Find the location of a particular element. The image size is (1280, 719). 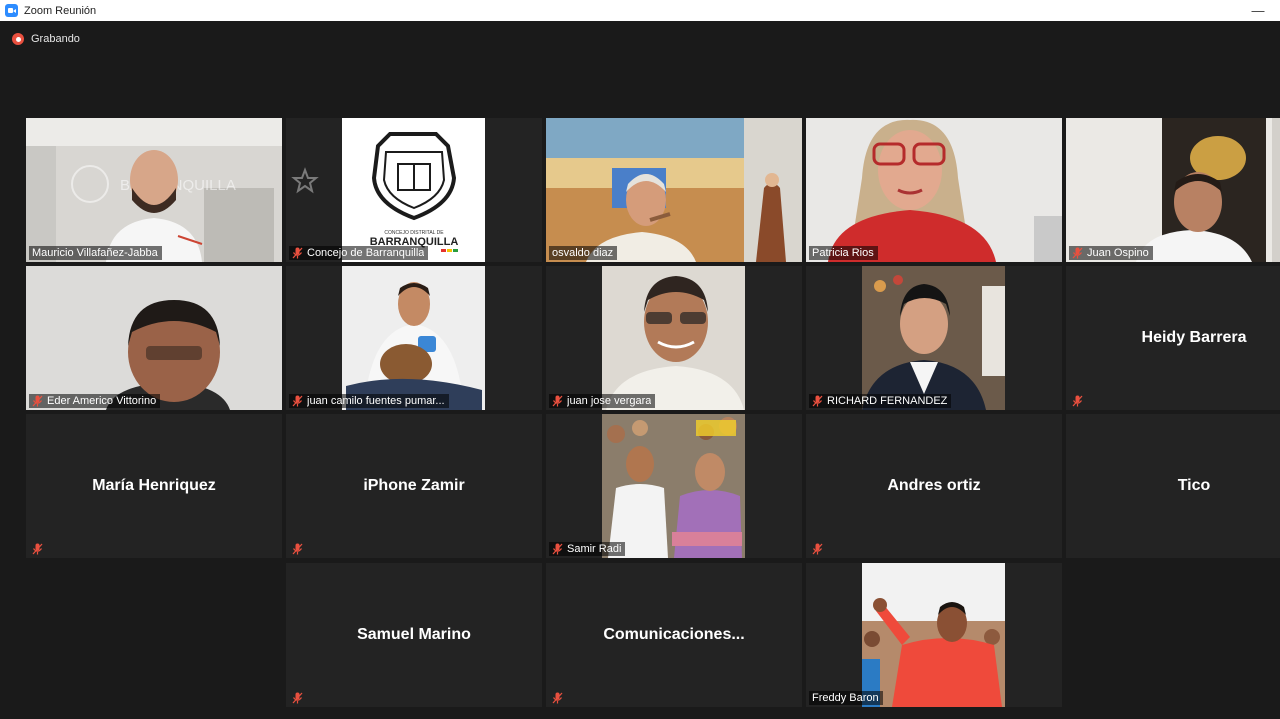

nameplate: Concejo de Barranquilla is located at coordinates (359, 253).